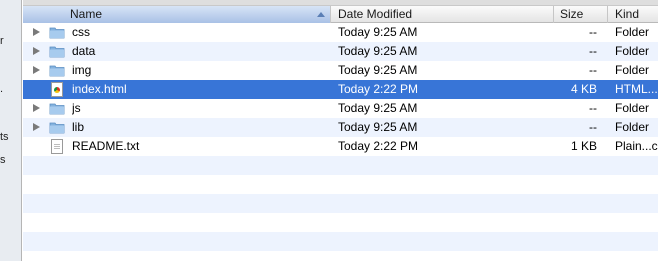  I want to click on column-header-label: Name, so click(86, 14).